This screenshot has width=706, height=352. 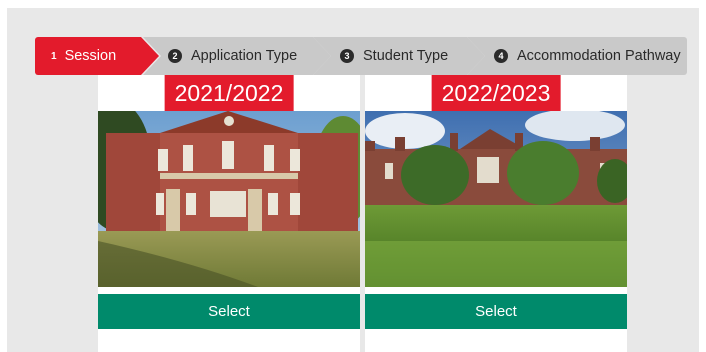 I want to click on step-label: Accommodation Pathway, so click(x=599, y=56).